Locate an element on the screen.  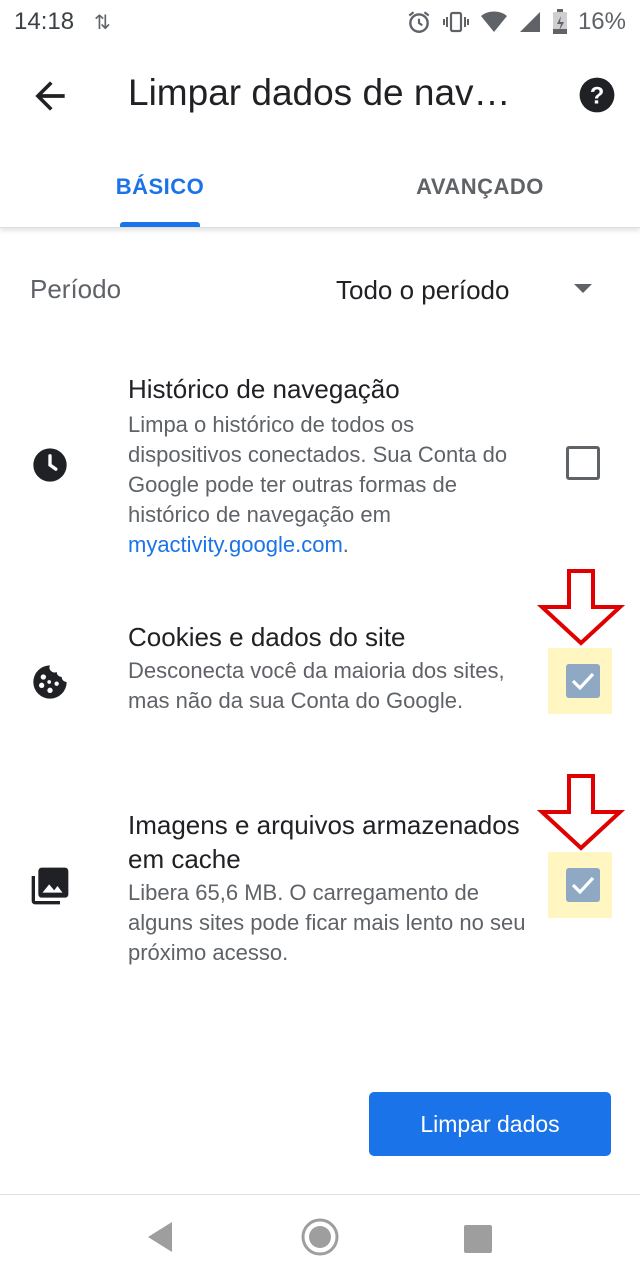
clock-icon is located at coordinates (50, 465).